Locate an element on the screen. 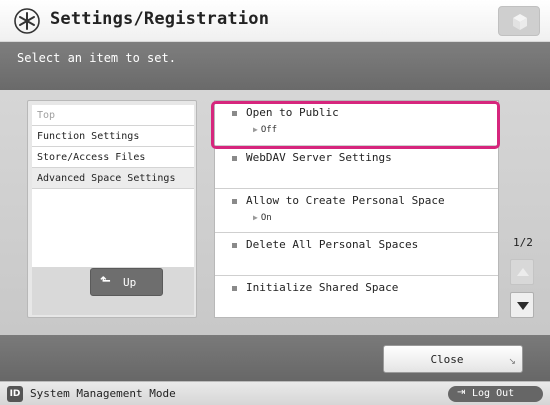 This screenshot has width=550, height=405. corner-arrow-icon: ↘ is located at coordinates (512, 362).